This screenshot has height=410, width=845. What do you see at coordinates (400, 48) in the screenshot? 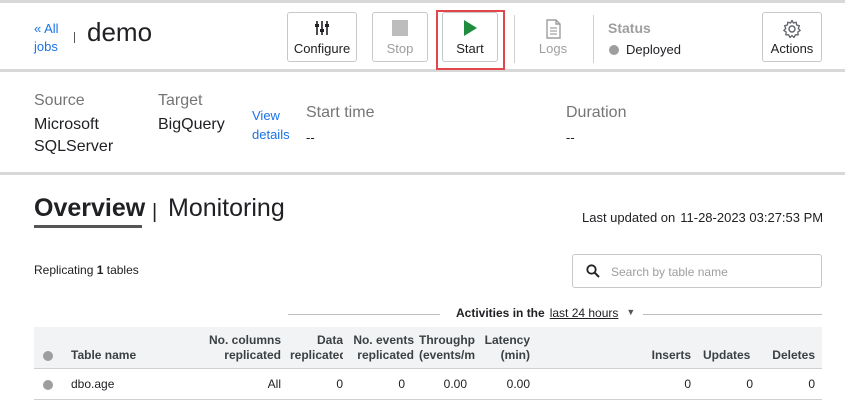
I see `stop-label: Stop` at bounding box center [400, 48].